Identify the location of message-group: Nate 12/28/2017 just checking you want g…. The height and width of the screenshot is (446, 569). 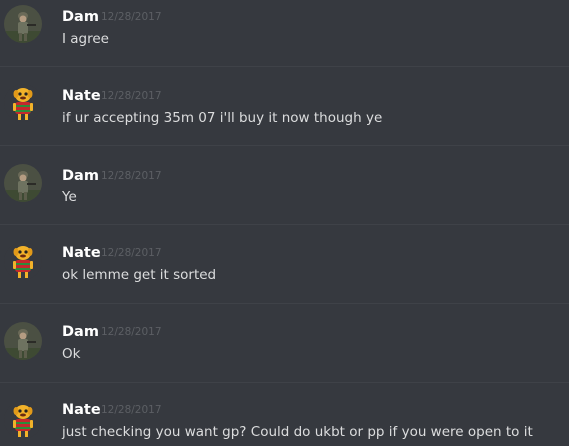
(284, 421).